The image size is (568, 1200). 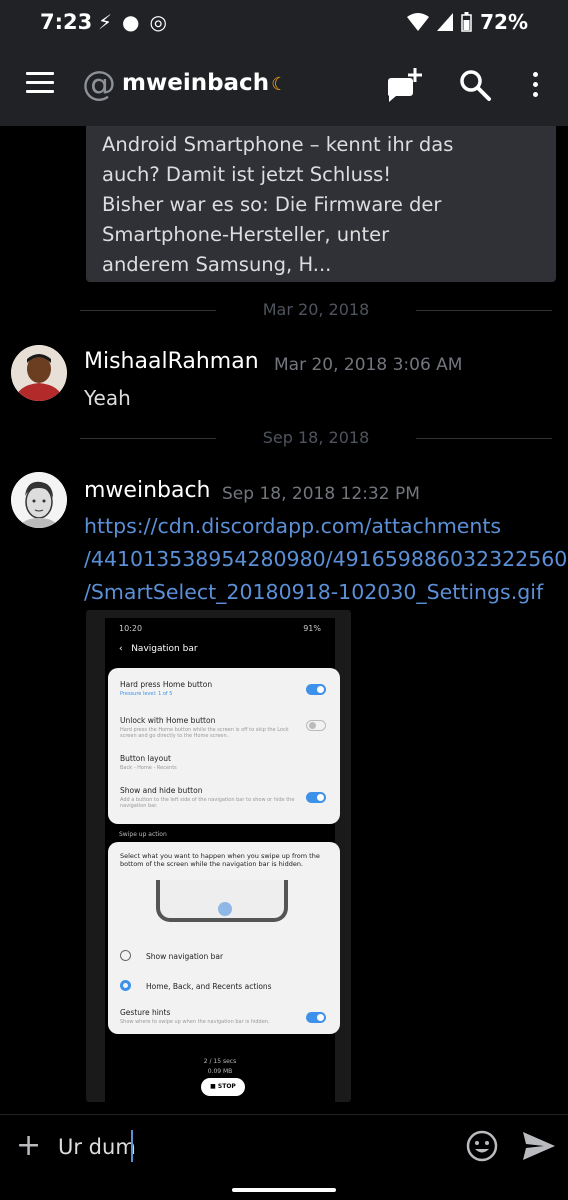 I want to click on battery-percent: 72%, so click(x=504, y=22).